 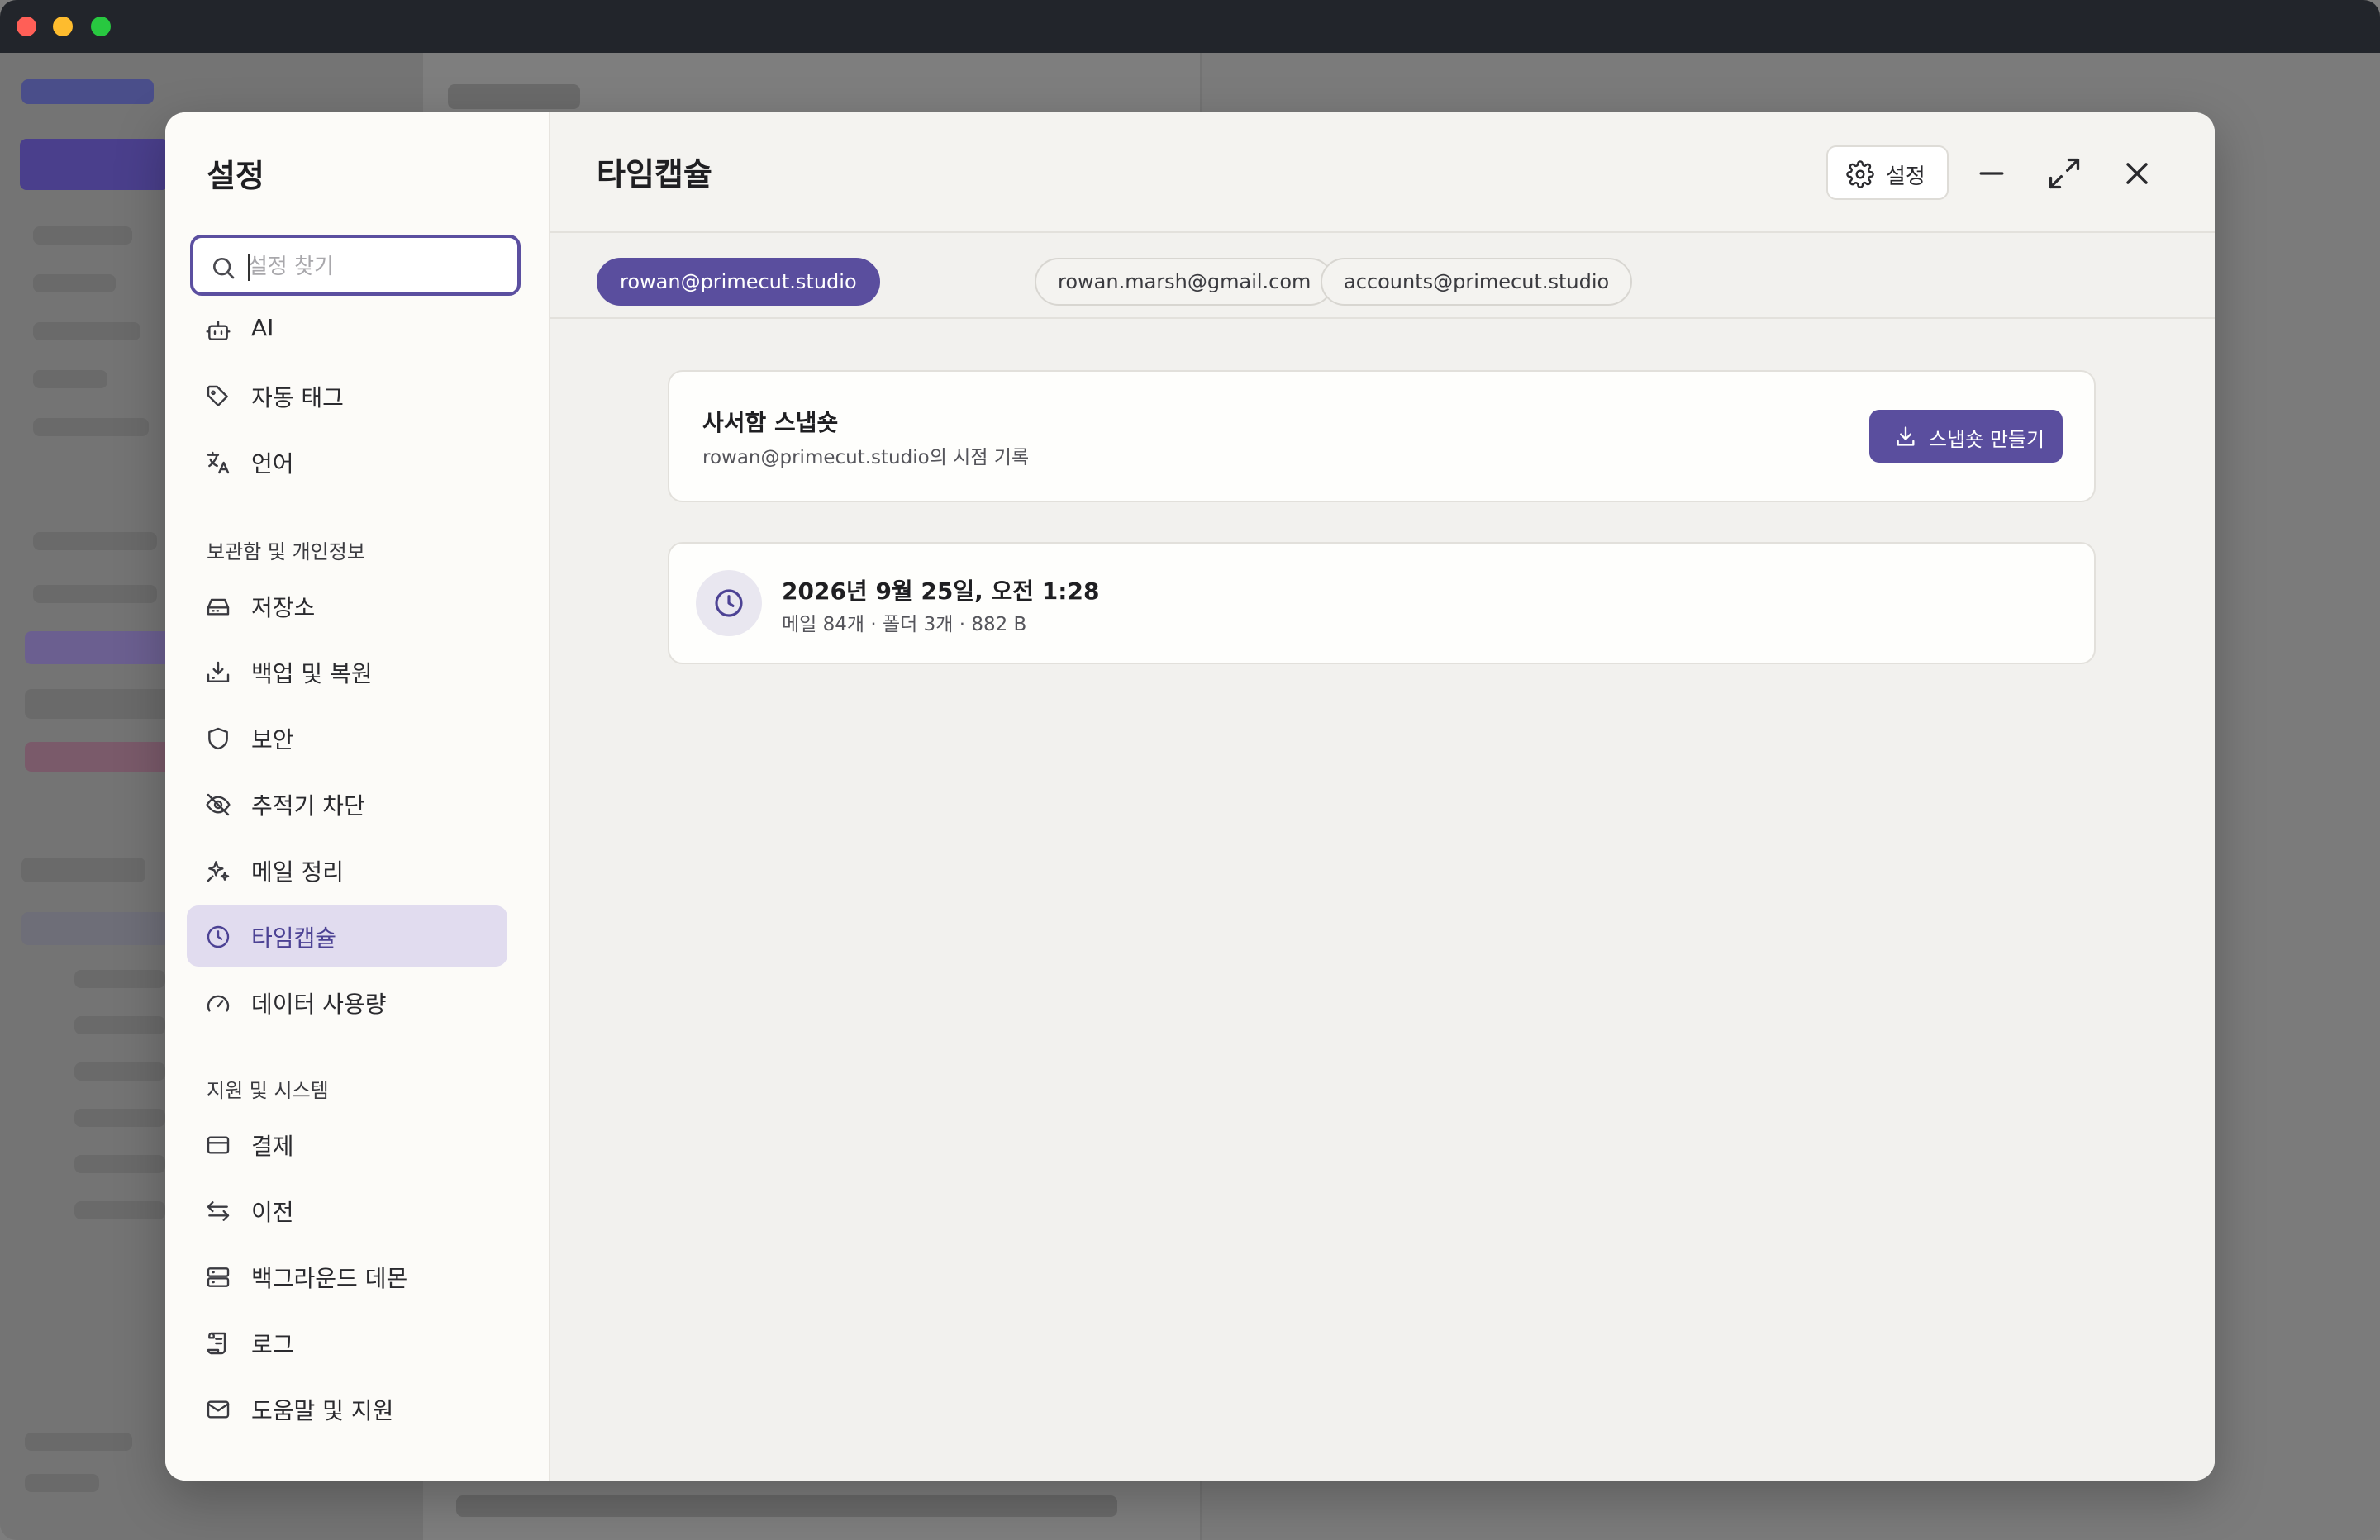 What do you see at coordinates (738, 282) in the screenshot?
I see `account-chip-active: rowan@primecut.studio` at bounding box center [738, 282].